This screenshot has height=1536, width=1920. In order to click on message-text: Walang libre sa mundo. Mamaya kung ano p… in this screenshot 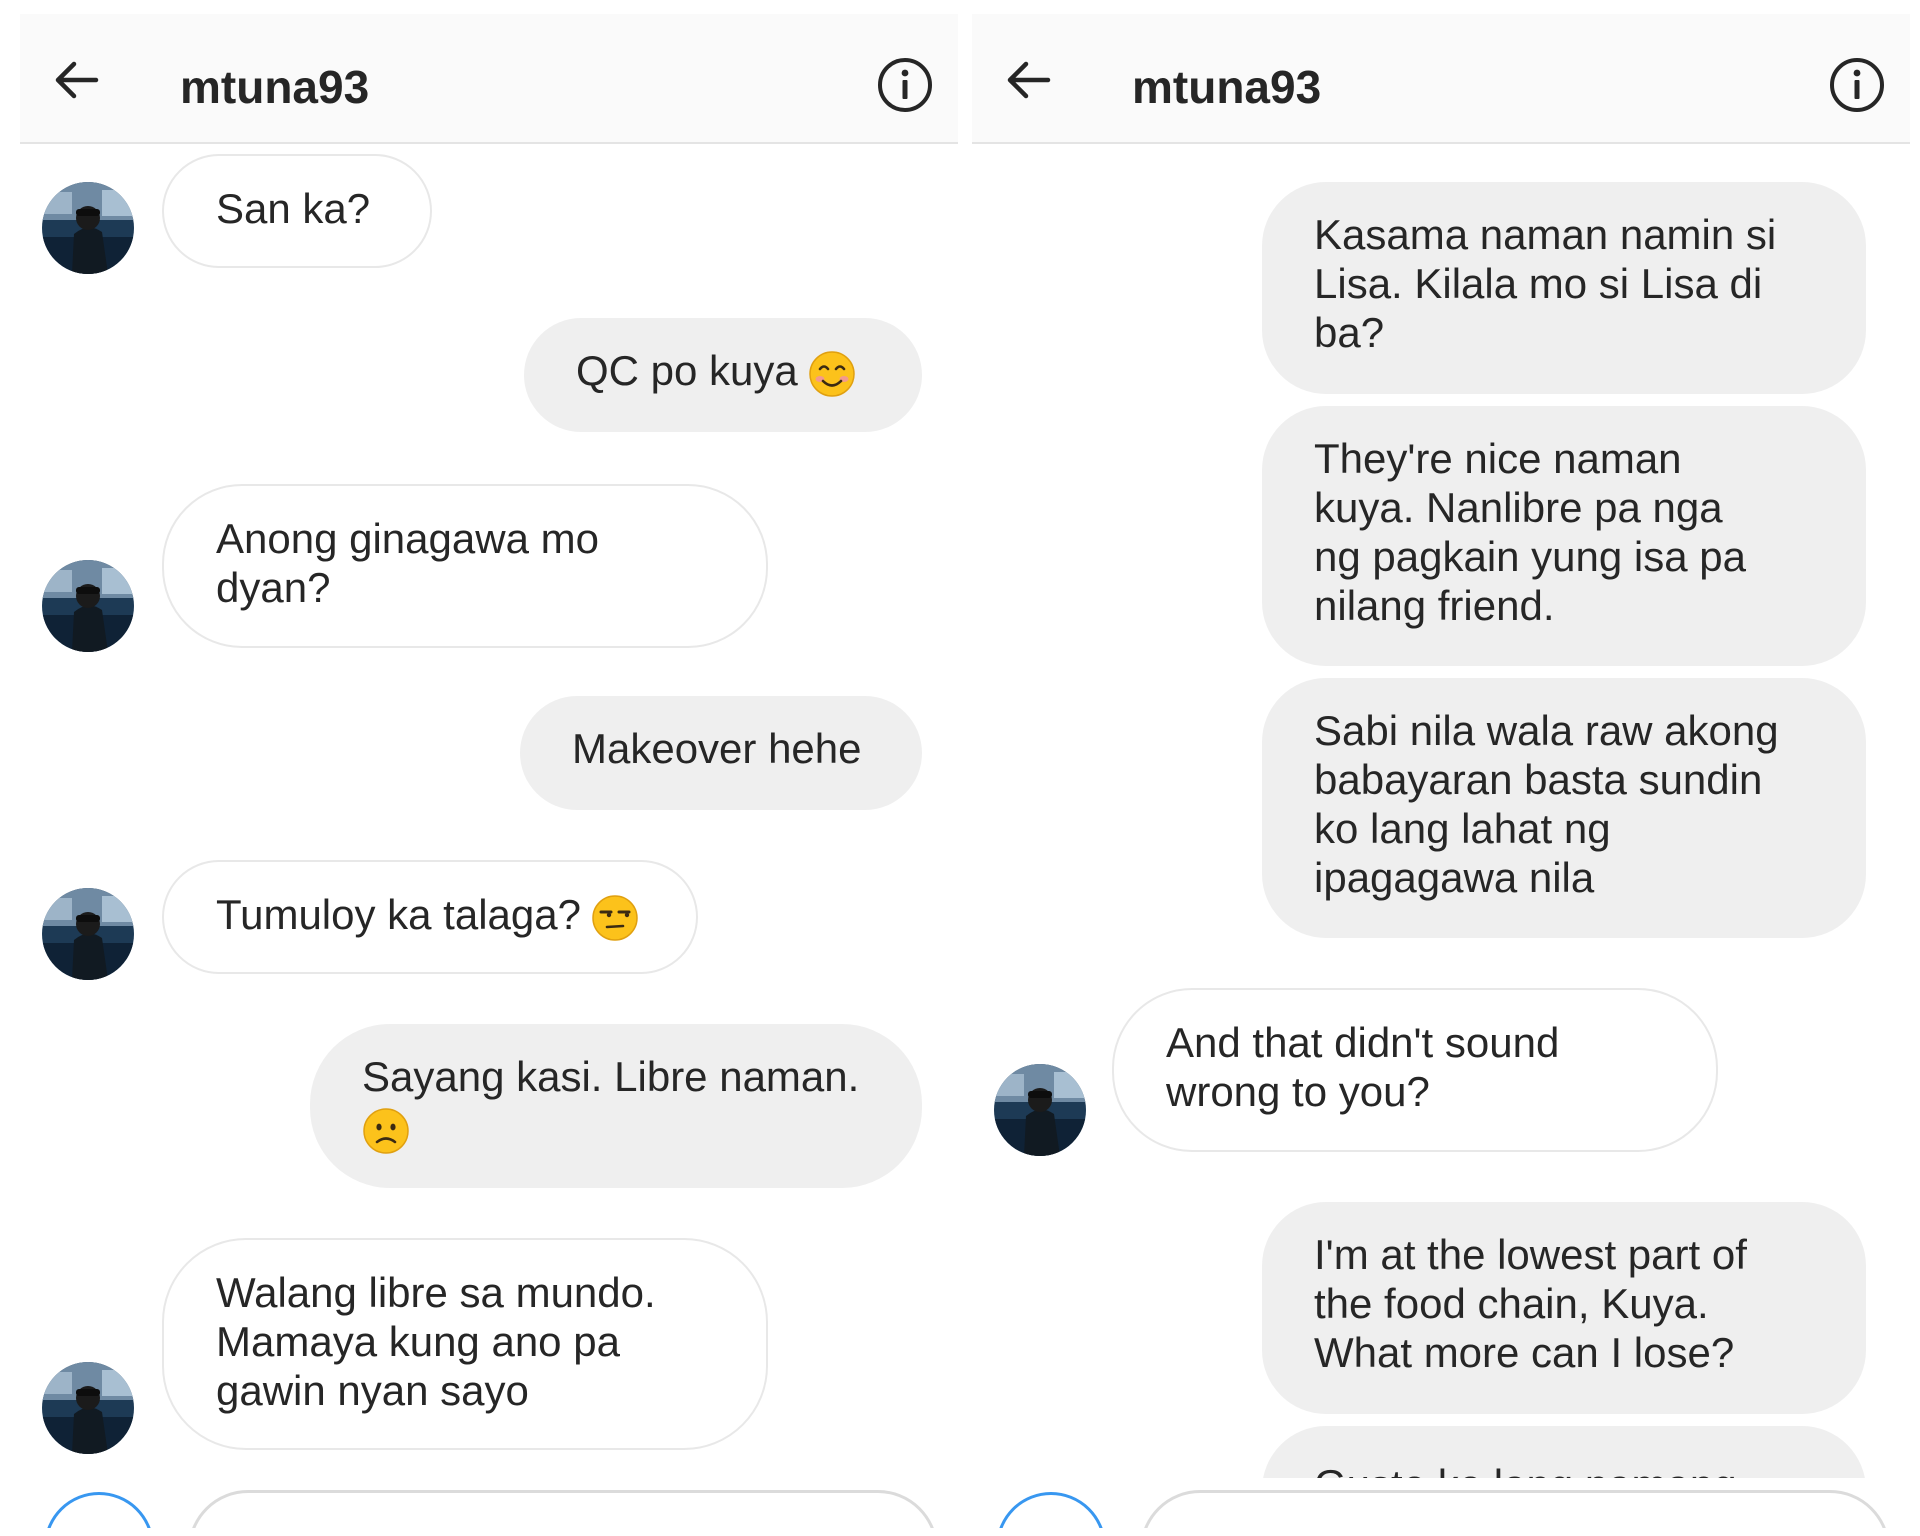, I will do `click(436, 1341)`.